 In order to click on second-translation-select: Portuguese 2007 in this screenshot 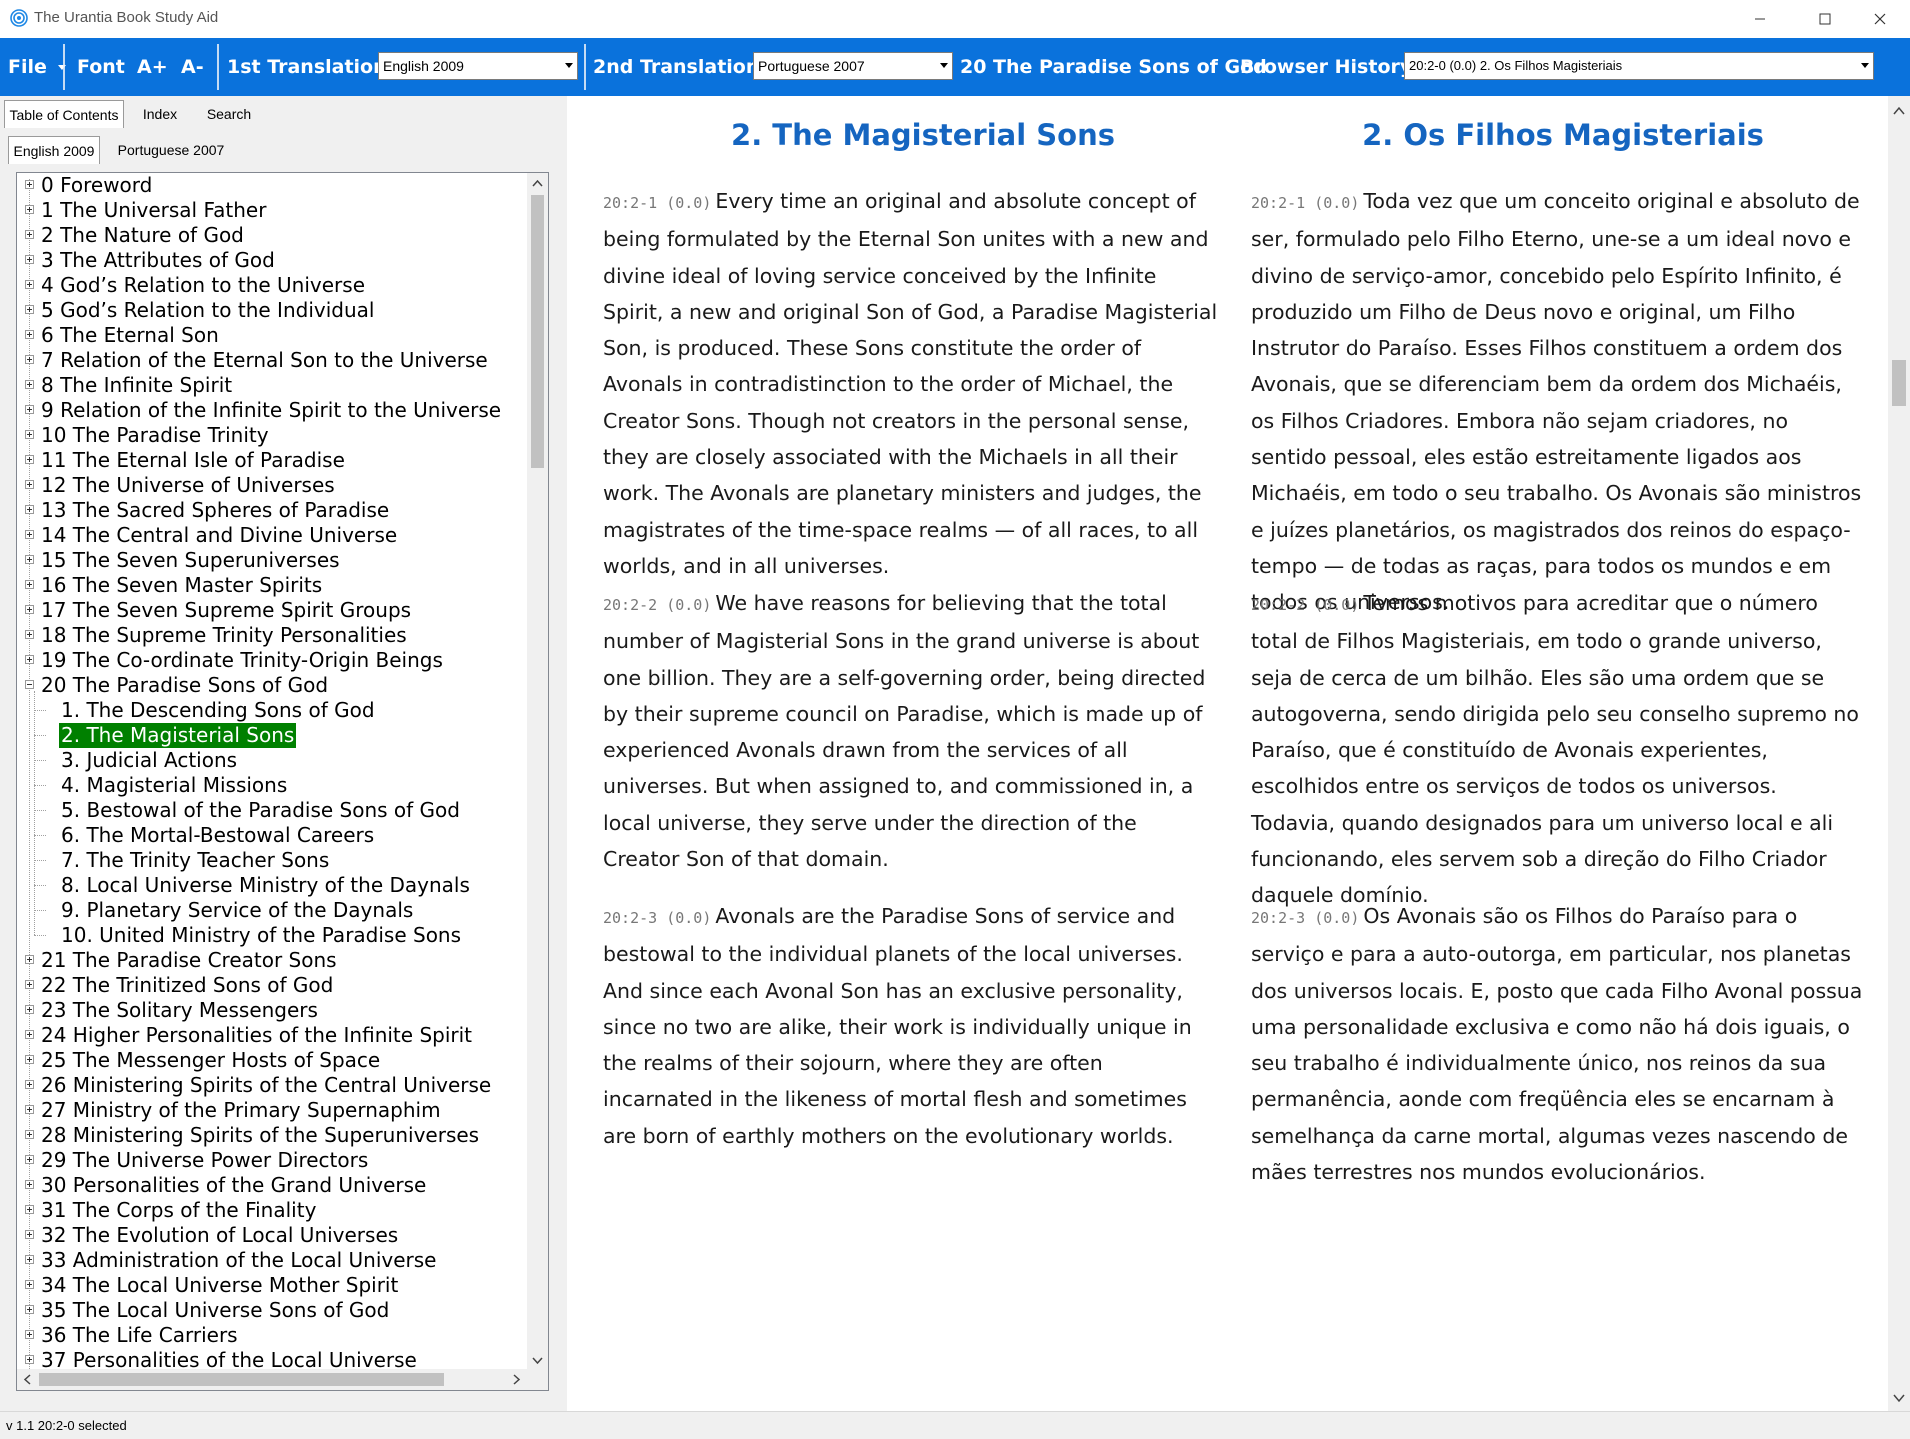, I will do `click(853, 66)`.